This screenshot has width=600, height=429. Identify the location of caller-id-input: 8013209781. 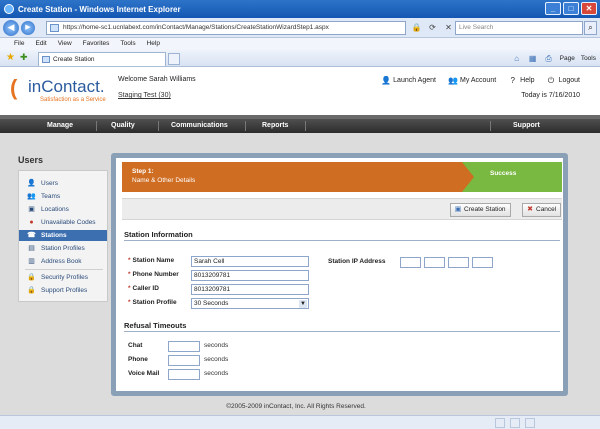
(250, 289).